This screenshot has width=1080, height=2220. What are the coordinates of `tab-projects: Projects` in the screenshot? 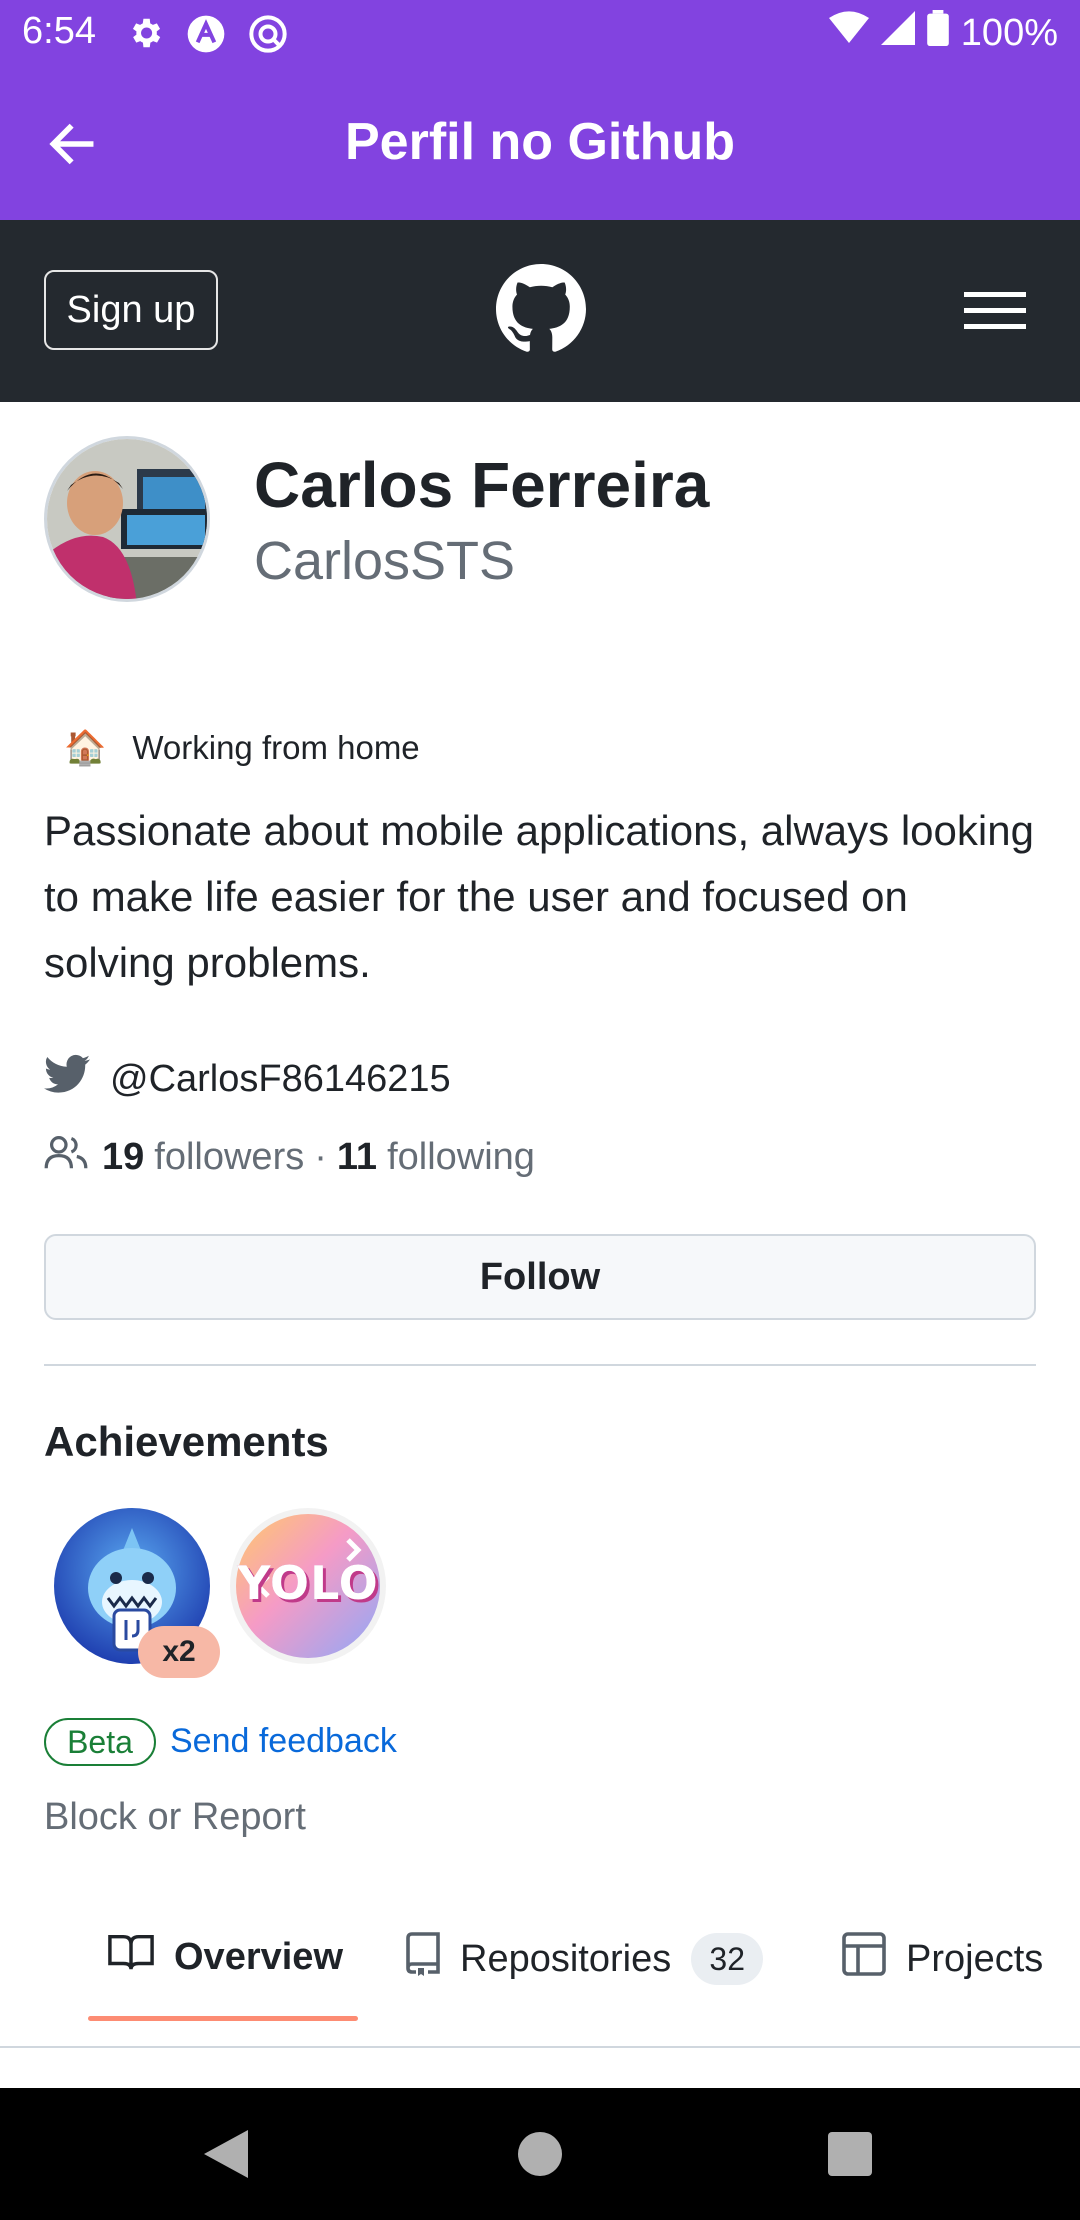 It's located at (942, 1959).